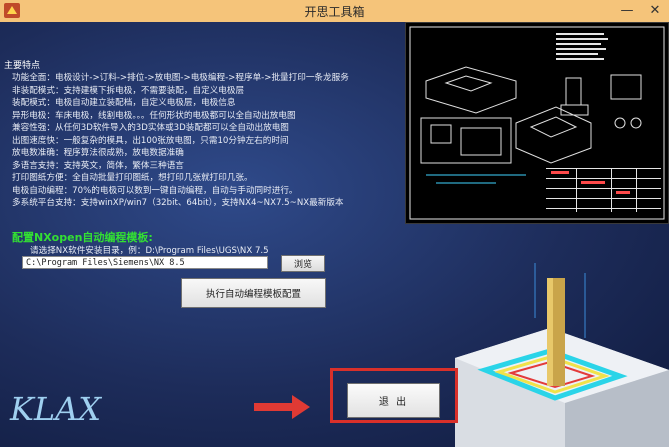 The height and width of the screenshot is (447, 669). I want to click on run-template-config-button: 执行自动编程模板配置, so click(253, 293).